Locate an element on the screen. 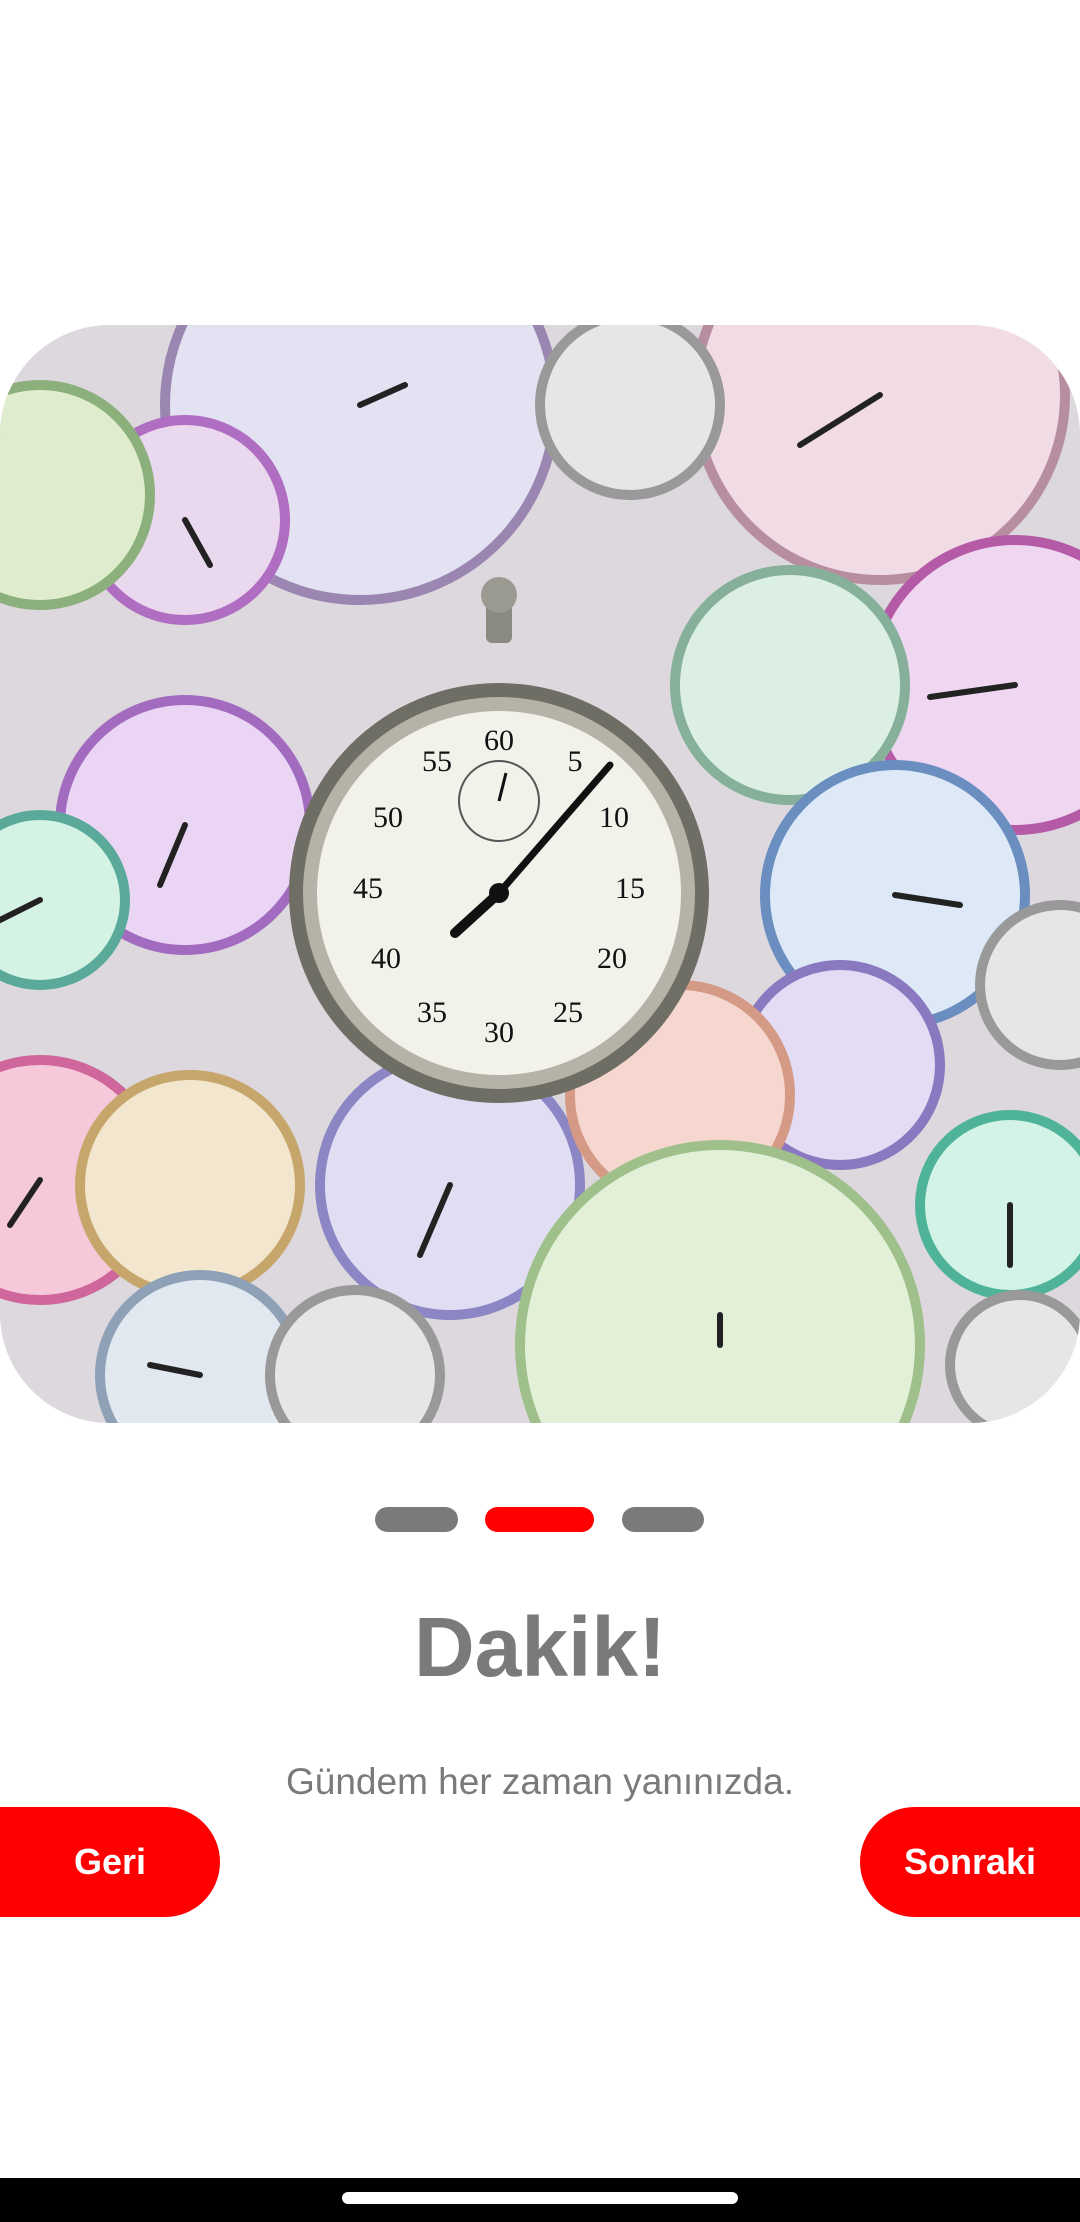 The image size is (1080, 2222). svg-text: 25 is located at coordinates (568, 1012).